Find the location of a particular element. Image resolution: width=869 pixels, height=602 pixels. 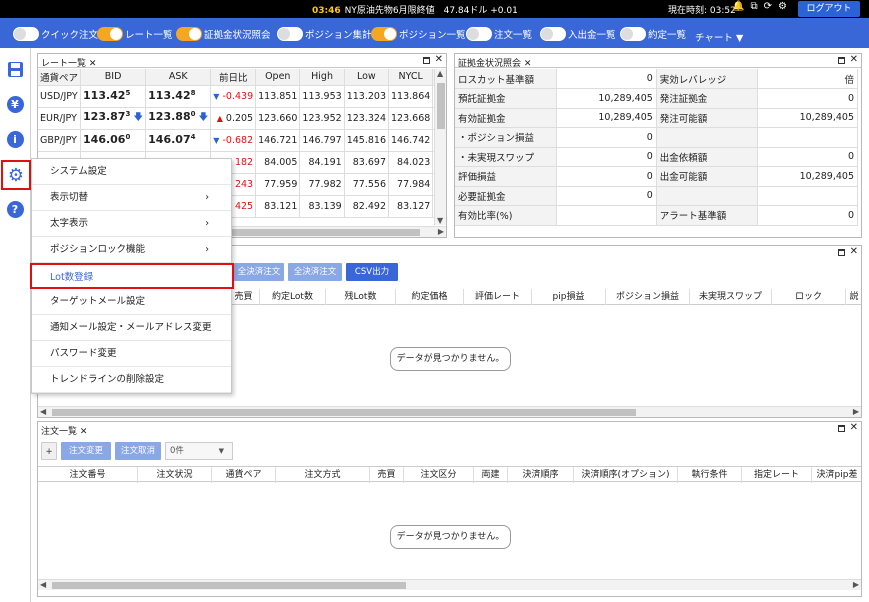

bid-cell: 123.873 🡇 is located at coordinates (113, 118).